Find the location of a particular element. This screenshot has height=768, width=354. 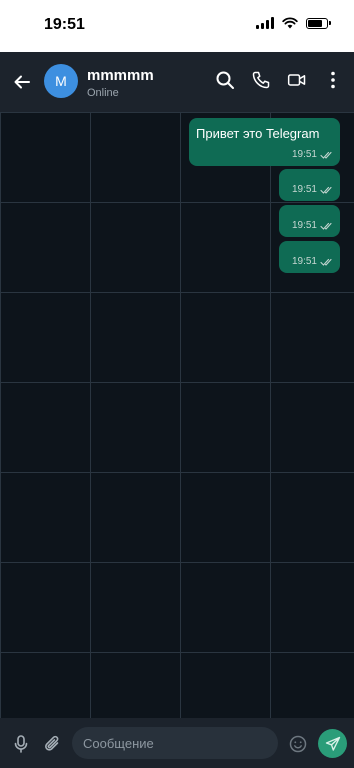

emoji-icon is located at coordinates (298, 744).